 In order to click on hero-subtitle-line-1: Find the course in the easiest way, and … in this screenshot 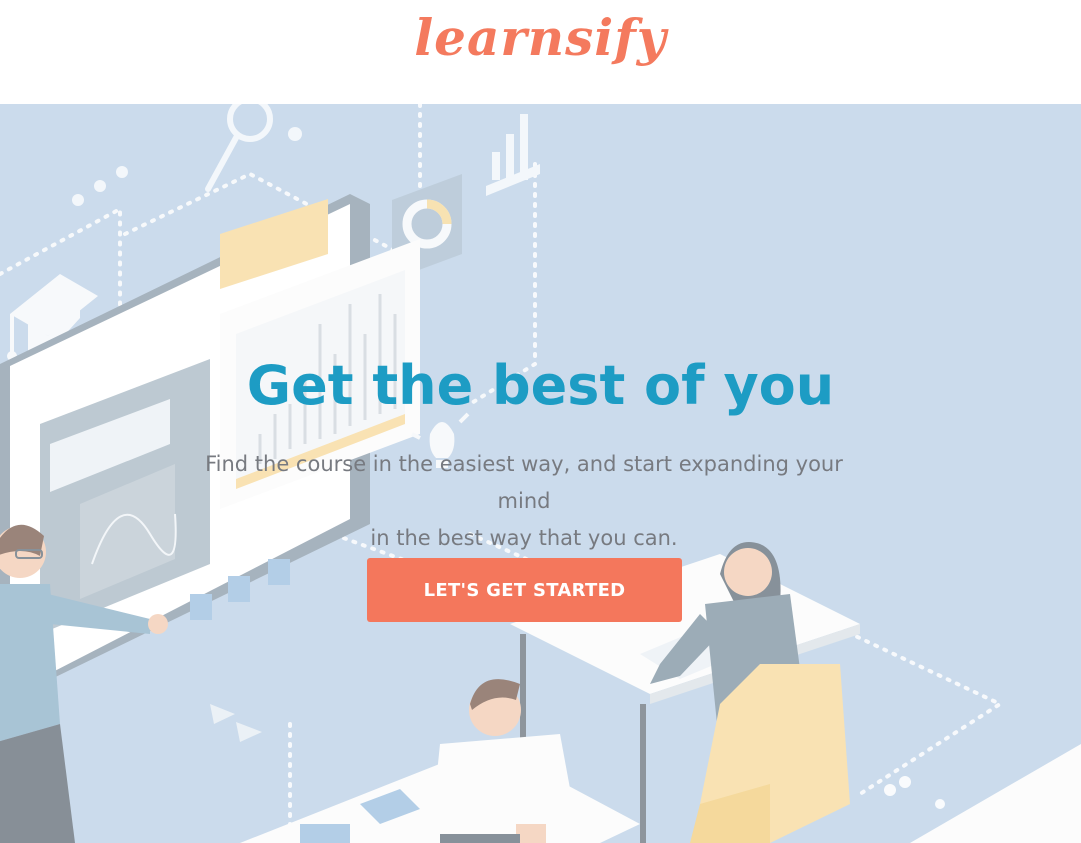, I will do `click(524, 482)`.